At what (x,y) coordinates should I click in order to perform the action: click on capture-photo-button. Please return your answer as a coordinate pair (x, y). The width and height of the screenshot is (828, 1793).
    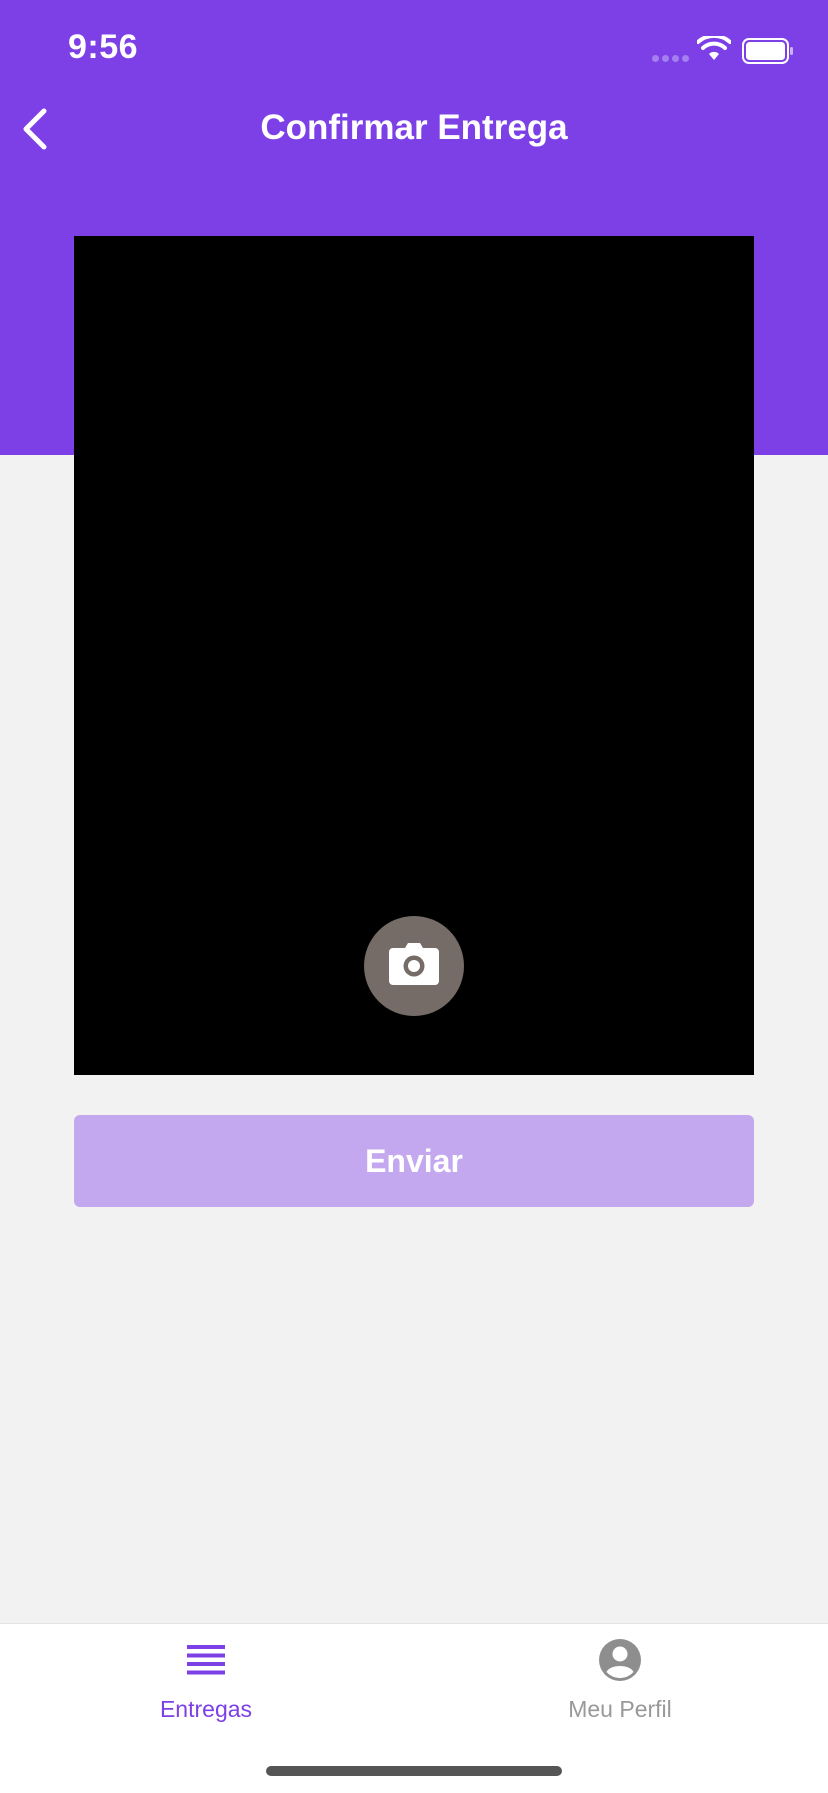
    Looking at the image, I should click on (414, 966).